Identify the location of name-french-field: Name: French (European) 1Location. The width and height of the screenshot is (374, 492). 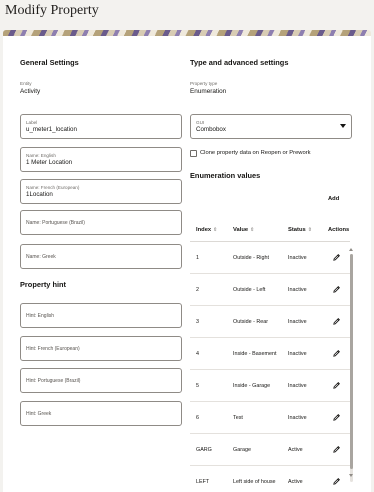
(101, 191).